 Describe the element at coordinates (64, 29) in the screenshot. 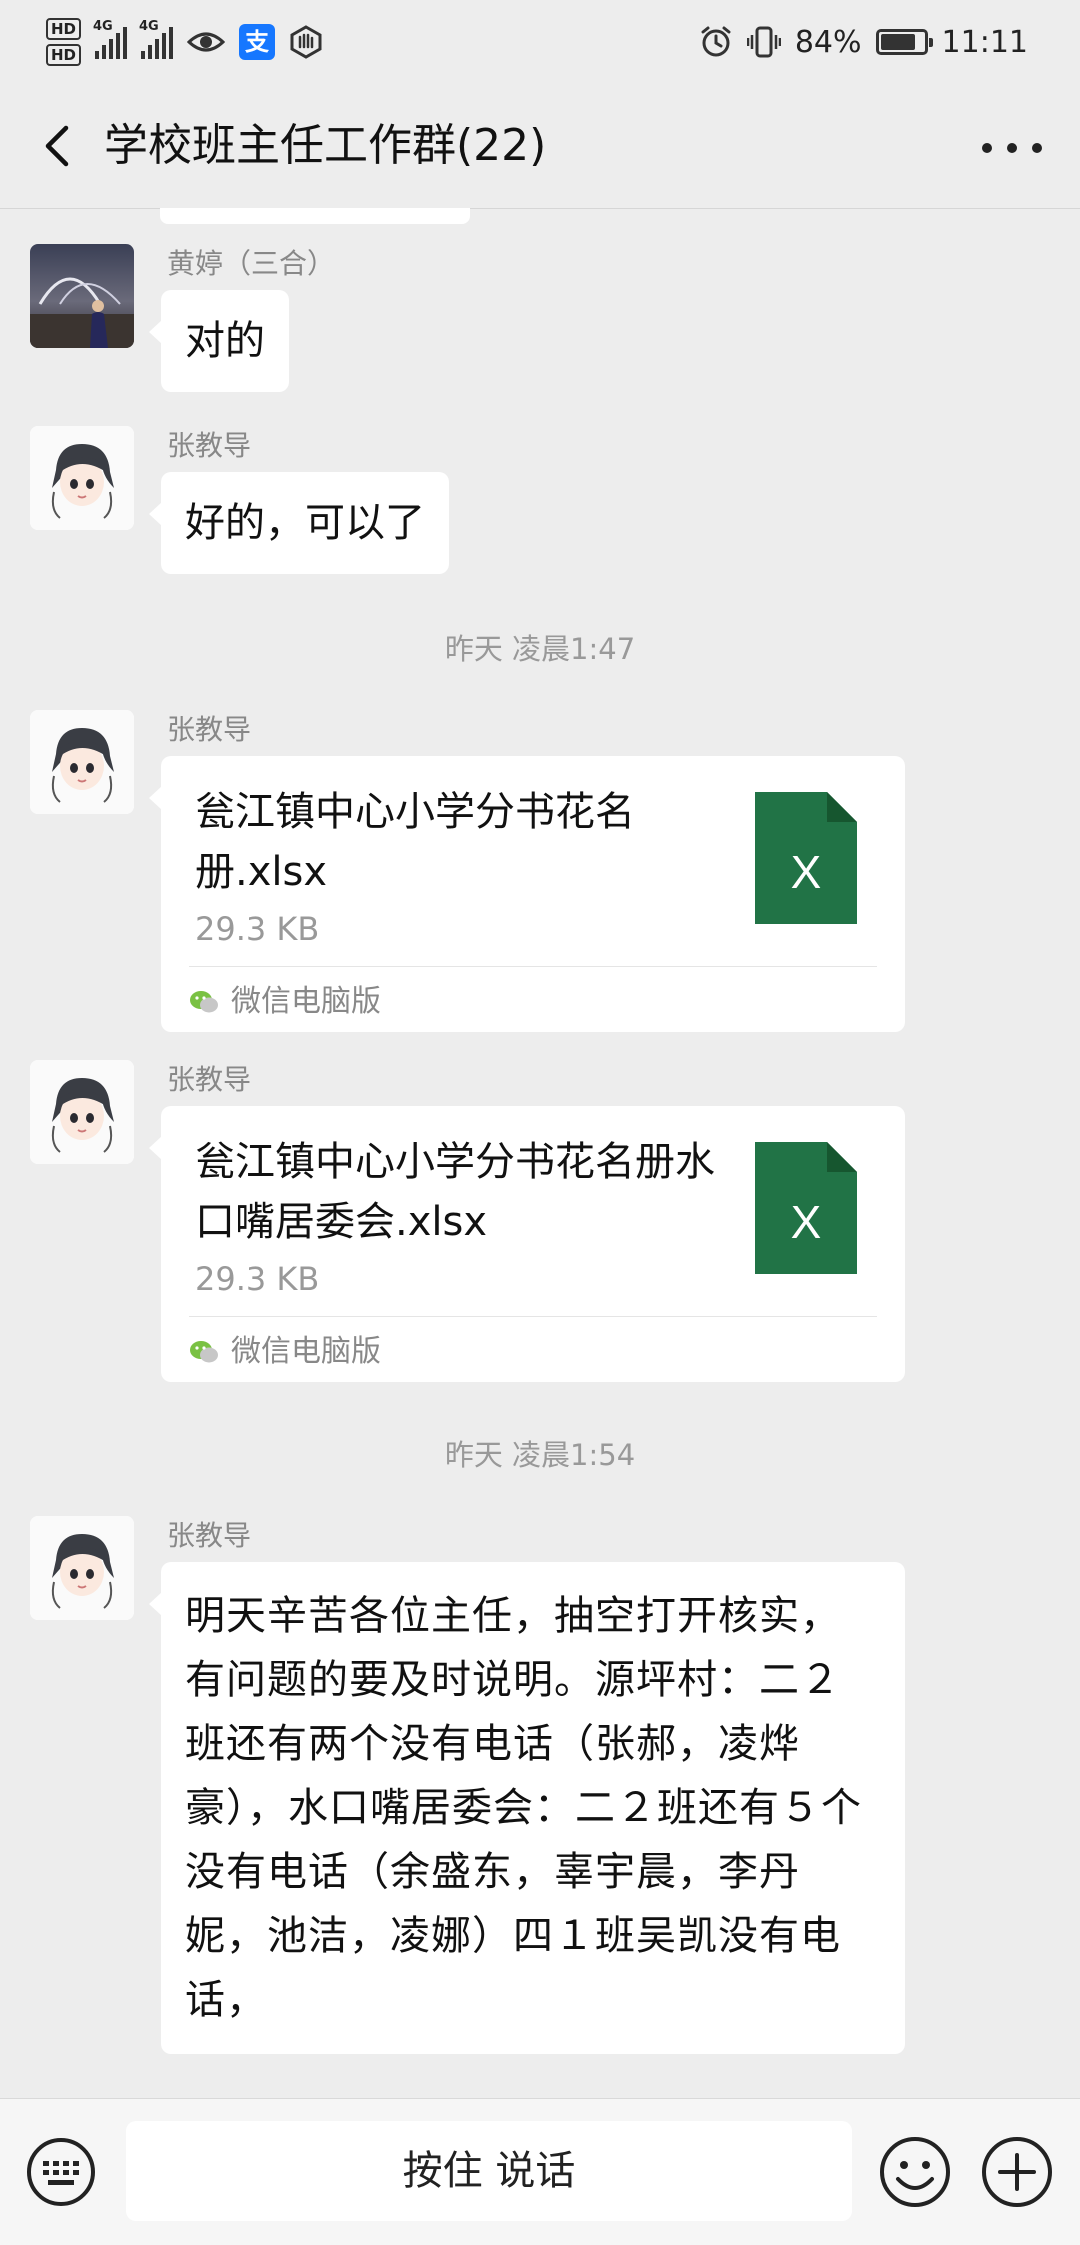

I see `hd-badge-1: HD` at that location.